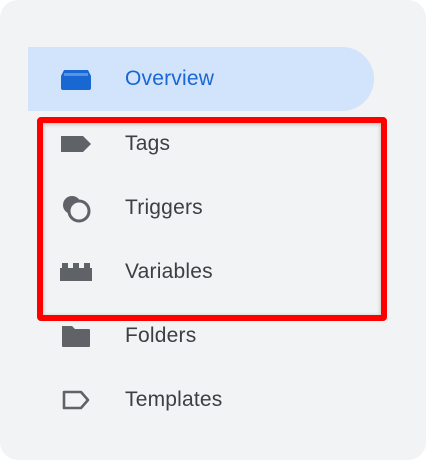 The image size is (426, 460). I want to click on nav-label-overview: Overview, so click(170, 78).